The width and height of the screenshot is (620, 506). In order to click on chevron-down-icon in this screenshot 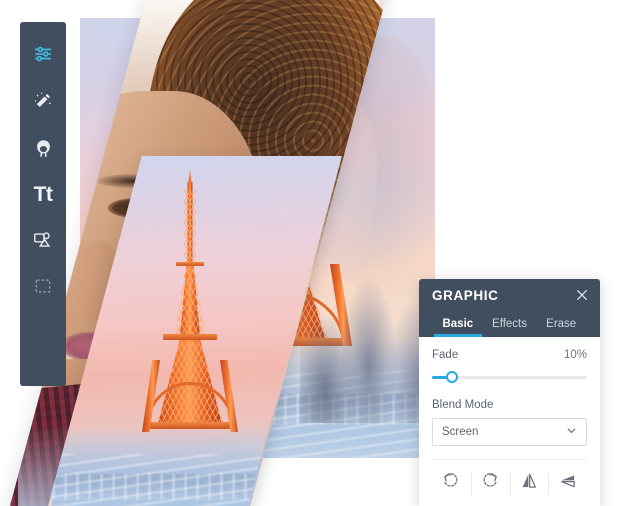, I will do `click(571, 432)`.